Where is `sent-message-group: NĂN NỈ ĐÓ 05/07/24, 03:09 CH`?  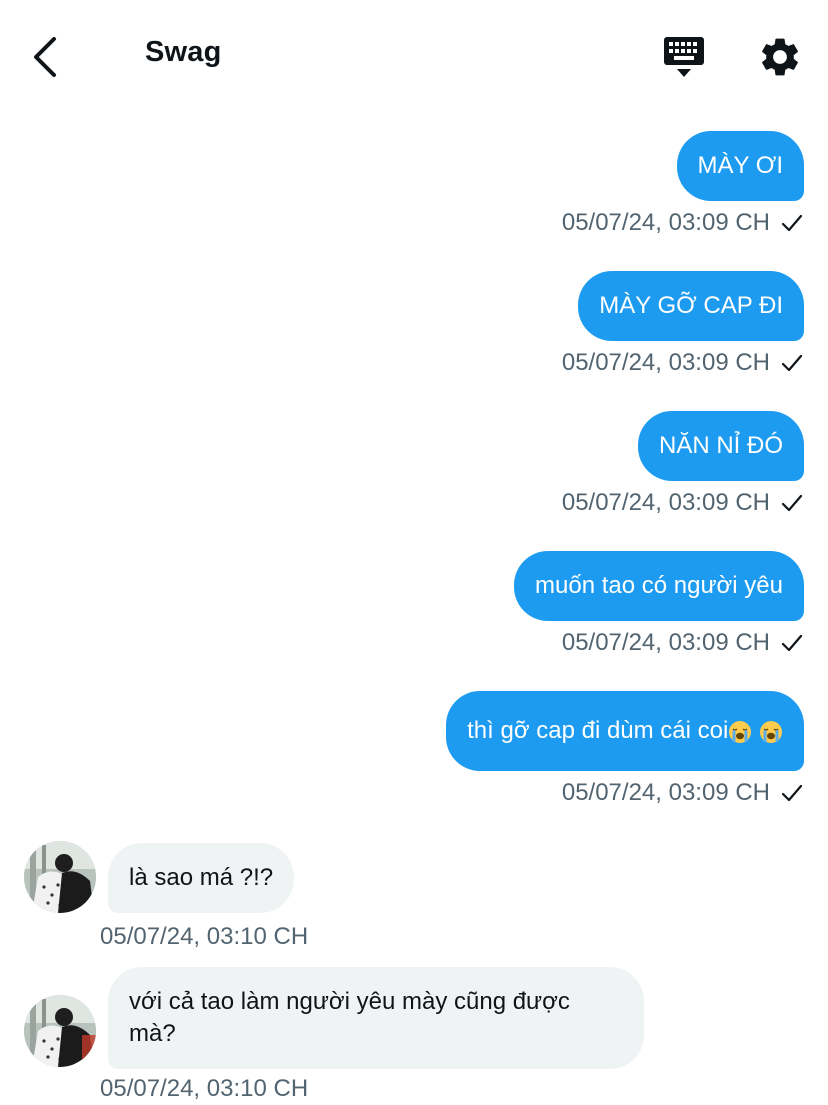 sent-message-group: NĂN NỈ ĐÓ 05/07/24, 03:09 CH is located at coordinates (683, 464).